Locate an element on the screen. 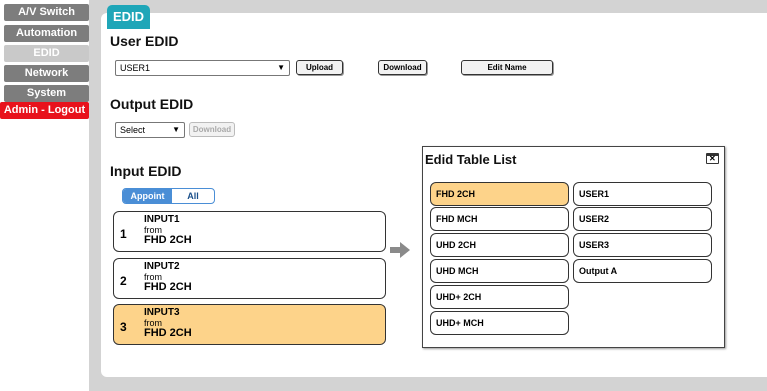 This screenshot has width=767, height=391. output-edid-title: Output EDID is located at coordinates (152, 104).